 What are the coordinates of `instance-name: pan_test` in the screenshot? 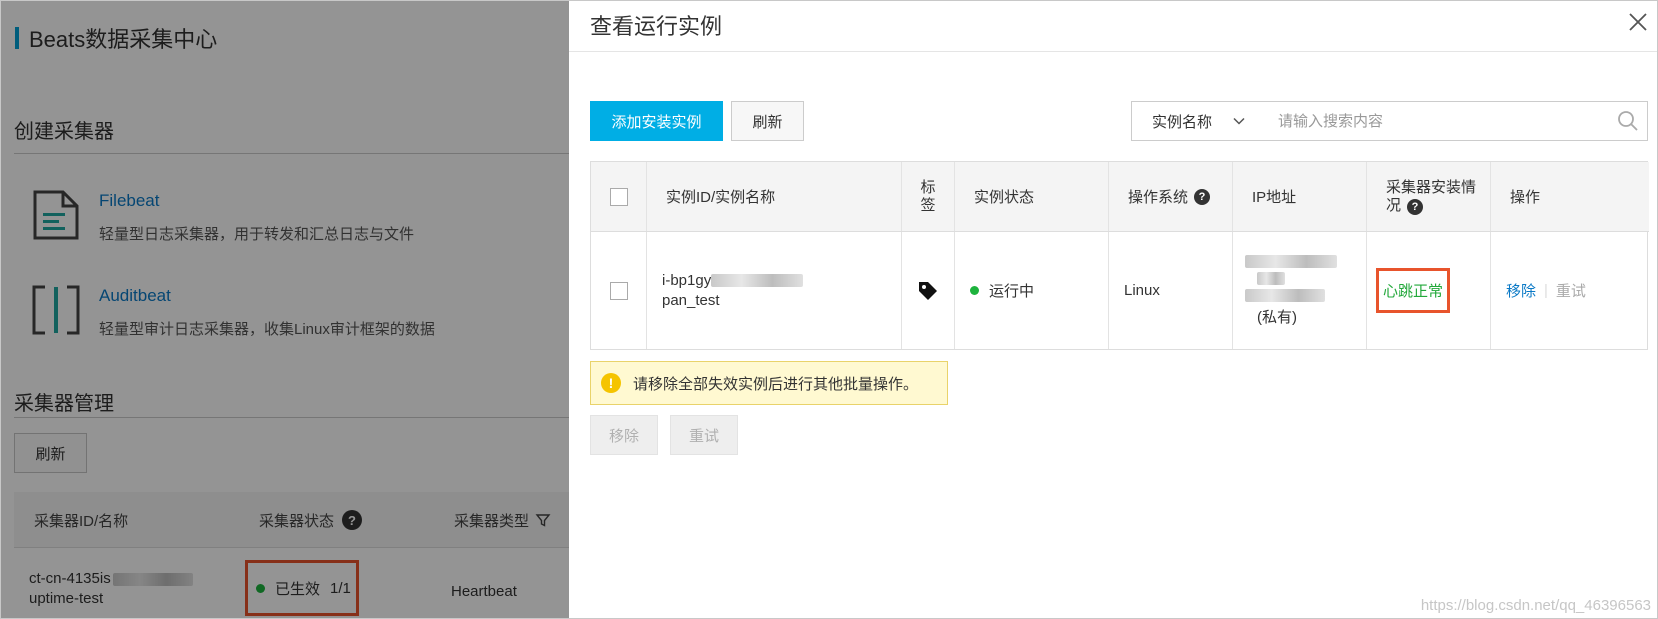 It's located at (691, 300).